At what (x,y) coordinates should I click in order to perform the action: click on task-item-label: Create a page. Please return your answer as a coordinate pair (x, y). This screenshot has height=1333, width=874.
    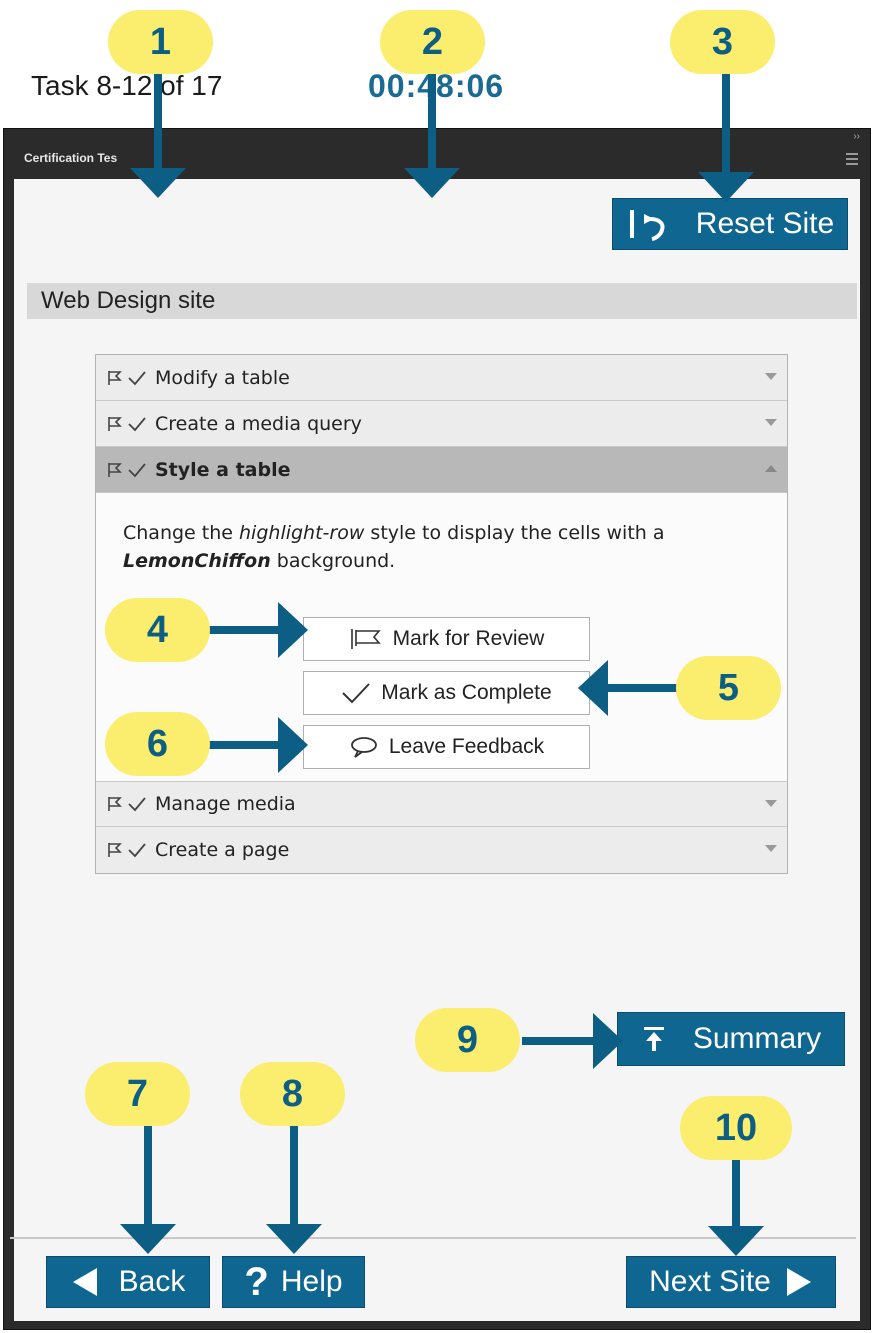
    Looking at the image, I should click on (222, 850).